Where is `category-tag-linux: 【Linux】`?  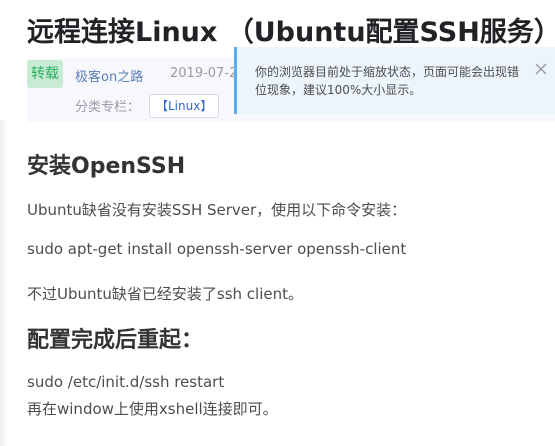
category-tag-linux: 【Linux】 is located at coordinates (184, 106).